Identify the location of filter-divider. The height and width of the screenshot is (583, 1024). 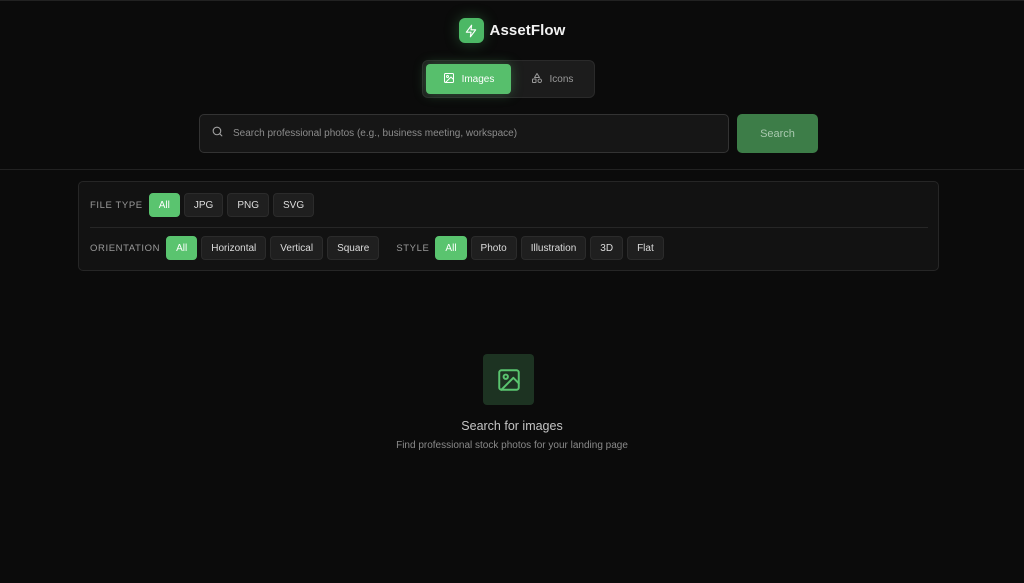
(509, 227).